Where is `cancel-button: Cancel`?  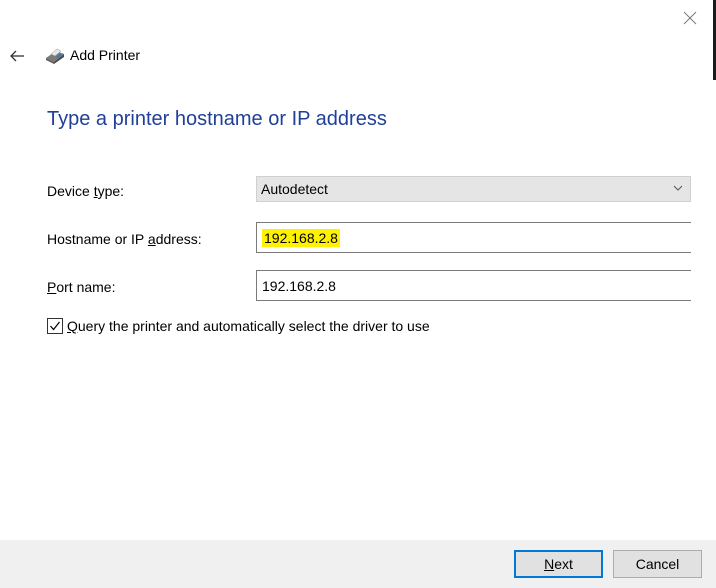
cancel-button: Cancel is located at coordinates (657, 564).